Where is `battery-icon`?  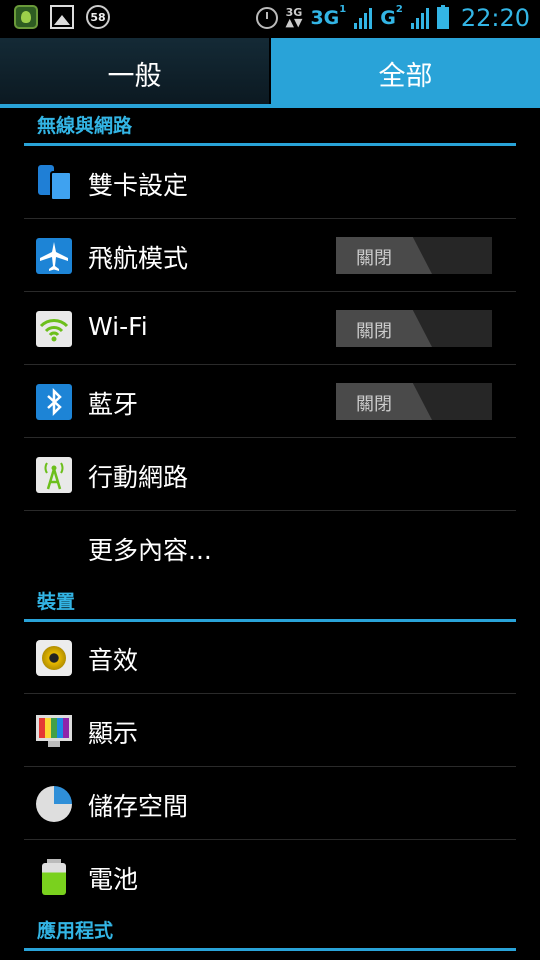
battery-icon is located at coordinates (54, 877).